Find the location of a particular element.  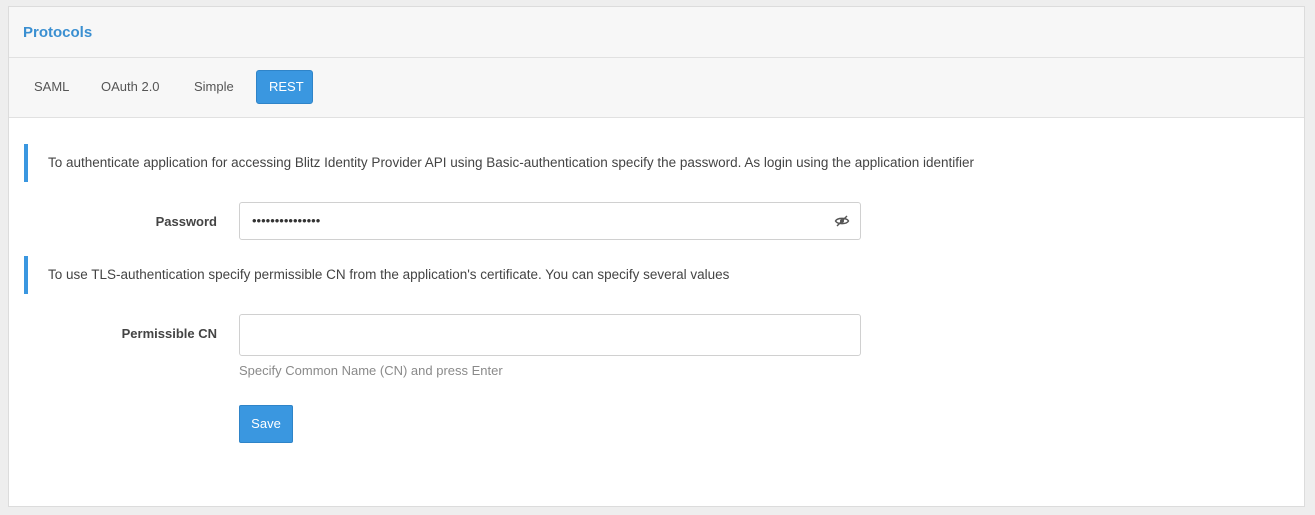

protocol-tabs: SAML OAuth 2.0 Simple REST is located at coordinates (656, 88).